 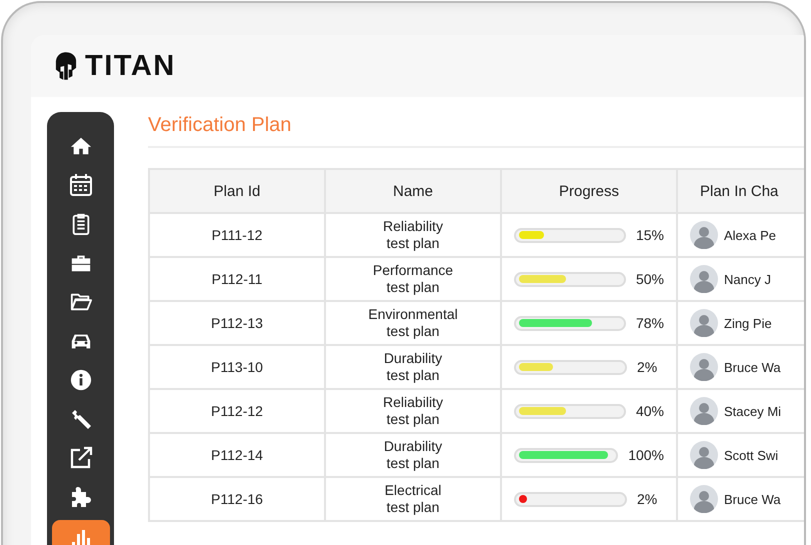 What do you see at coordinates (80, 184) in the screenshot?
I see `calendar-icon` at bounding box center [80, 184].